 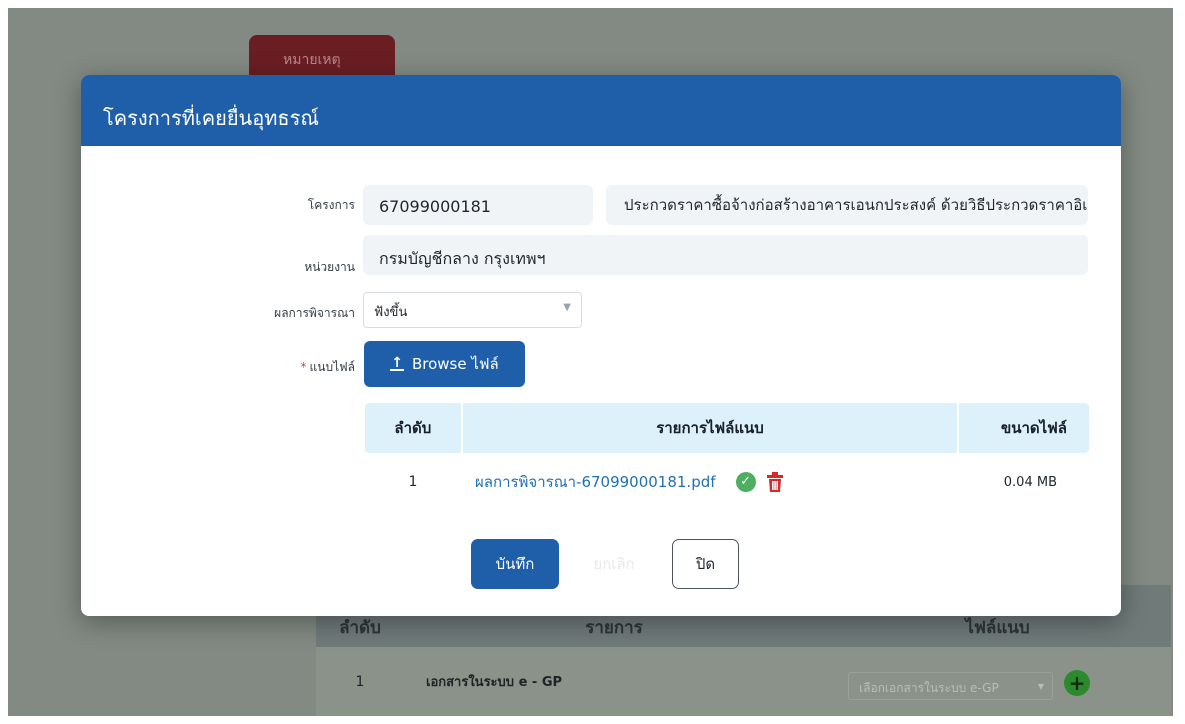 I want to click on close-button: ปิด, so click(x=705, y=564).